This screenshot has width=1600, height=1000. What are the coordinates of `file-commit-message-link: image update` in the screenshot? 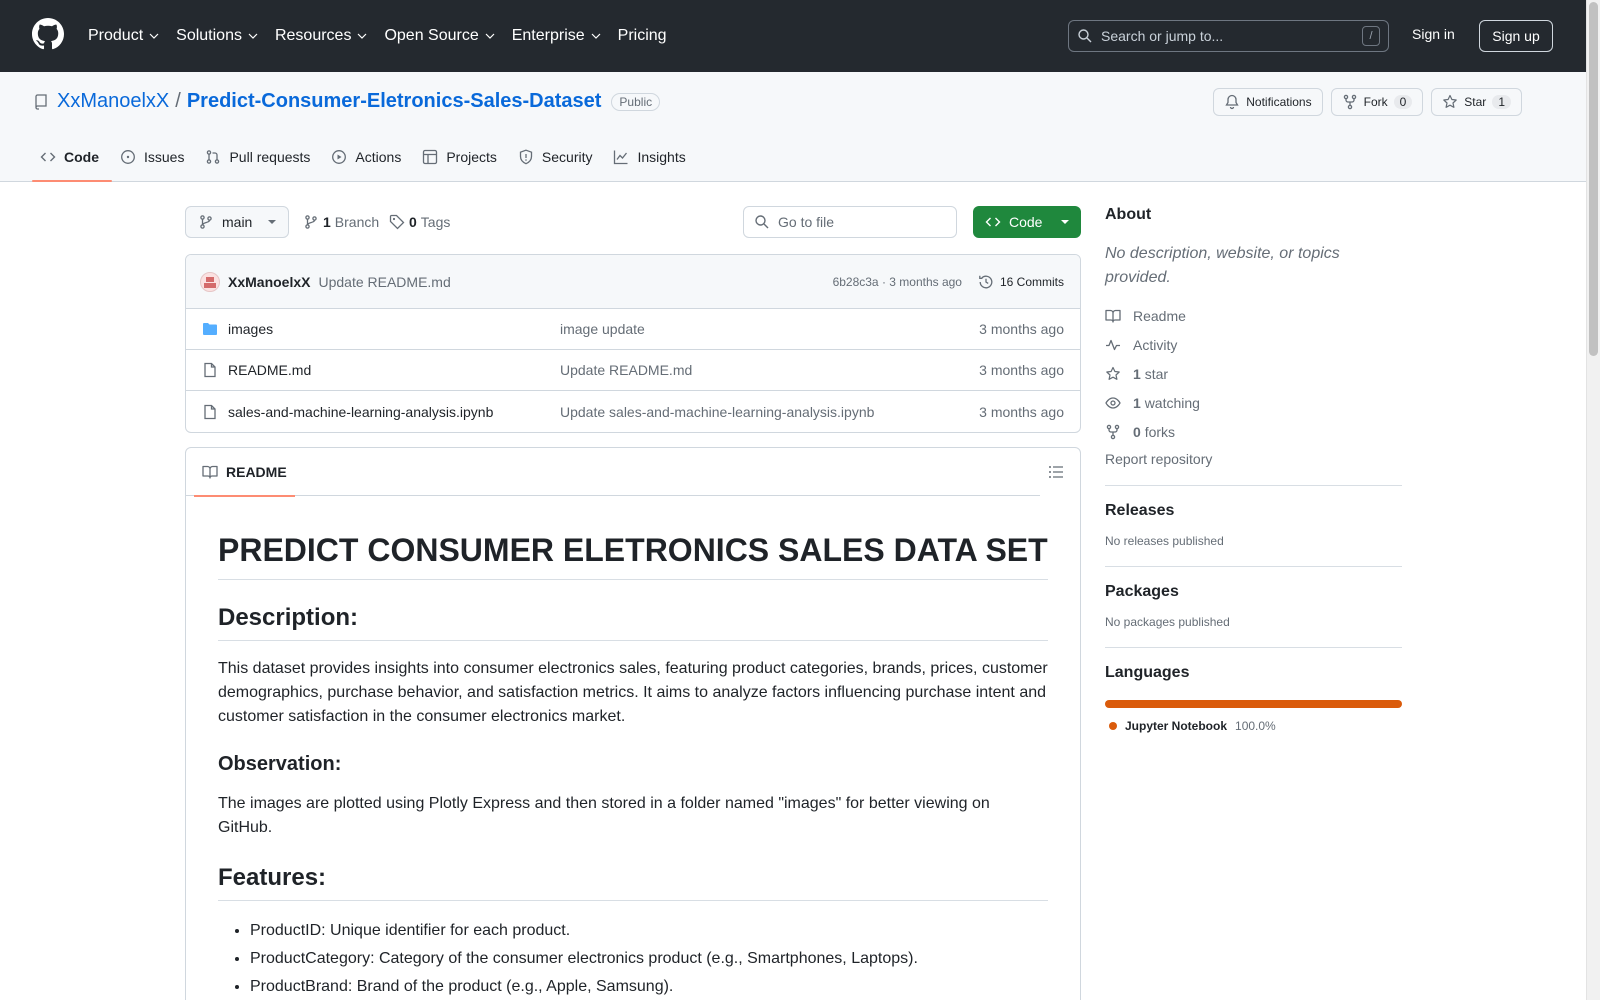 It's located at (769, 329).